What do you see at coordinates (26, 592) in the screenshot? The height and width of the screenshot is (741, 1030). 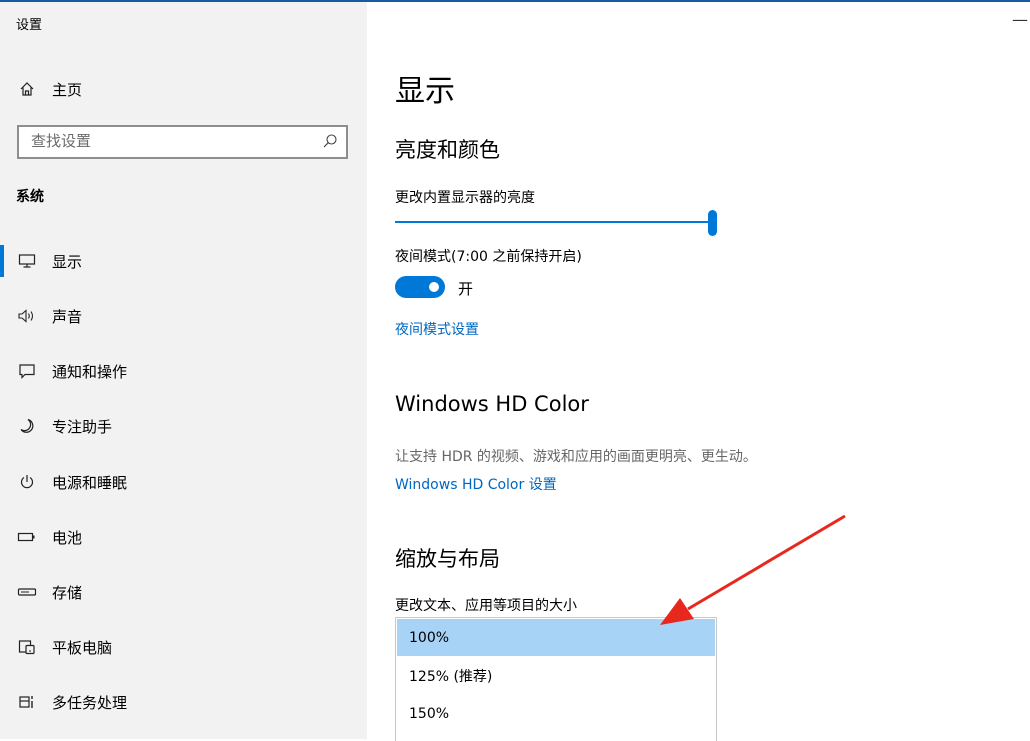 I see `storage-icon` at bounding box center [26, 592].